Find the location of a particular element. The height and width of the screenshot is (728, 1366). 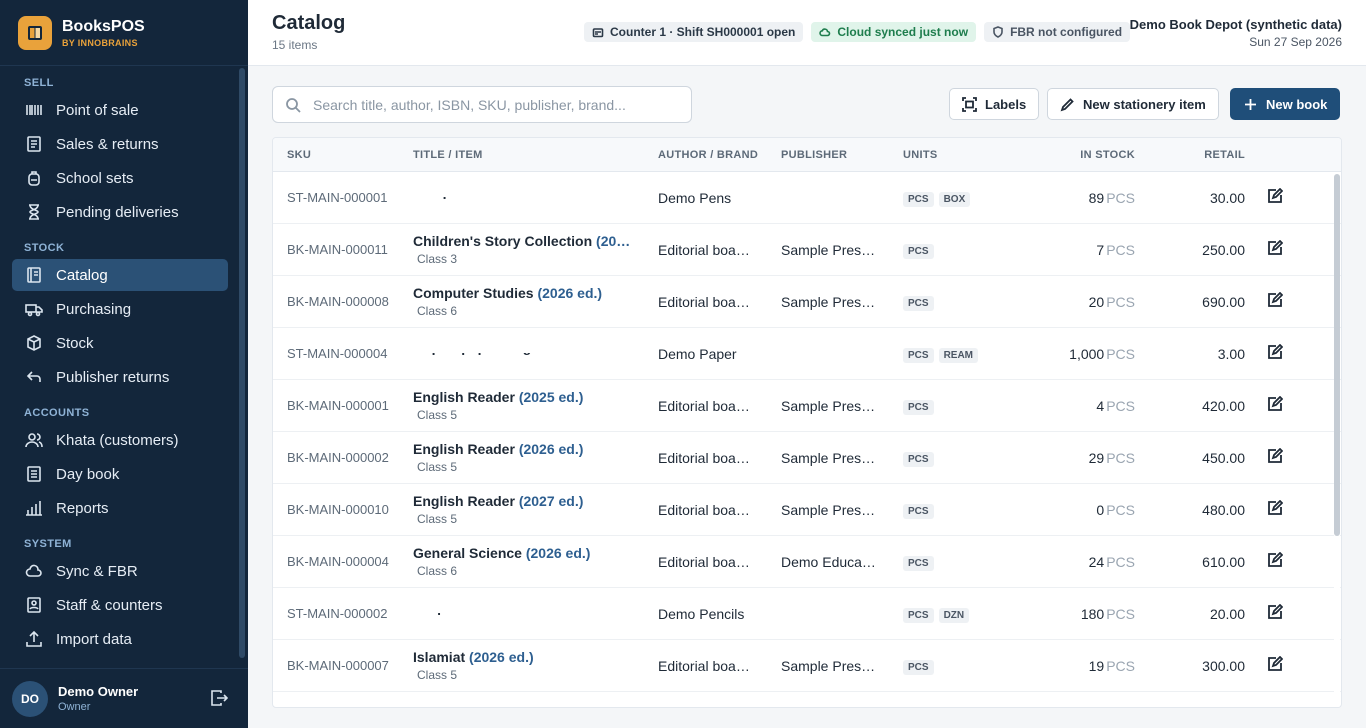

retail-cell: 480.00 is located at coordinates (1223, 509).